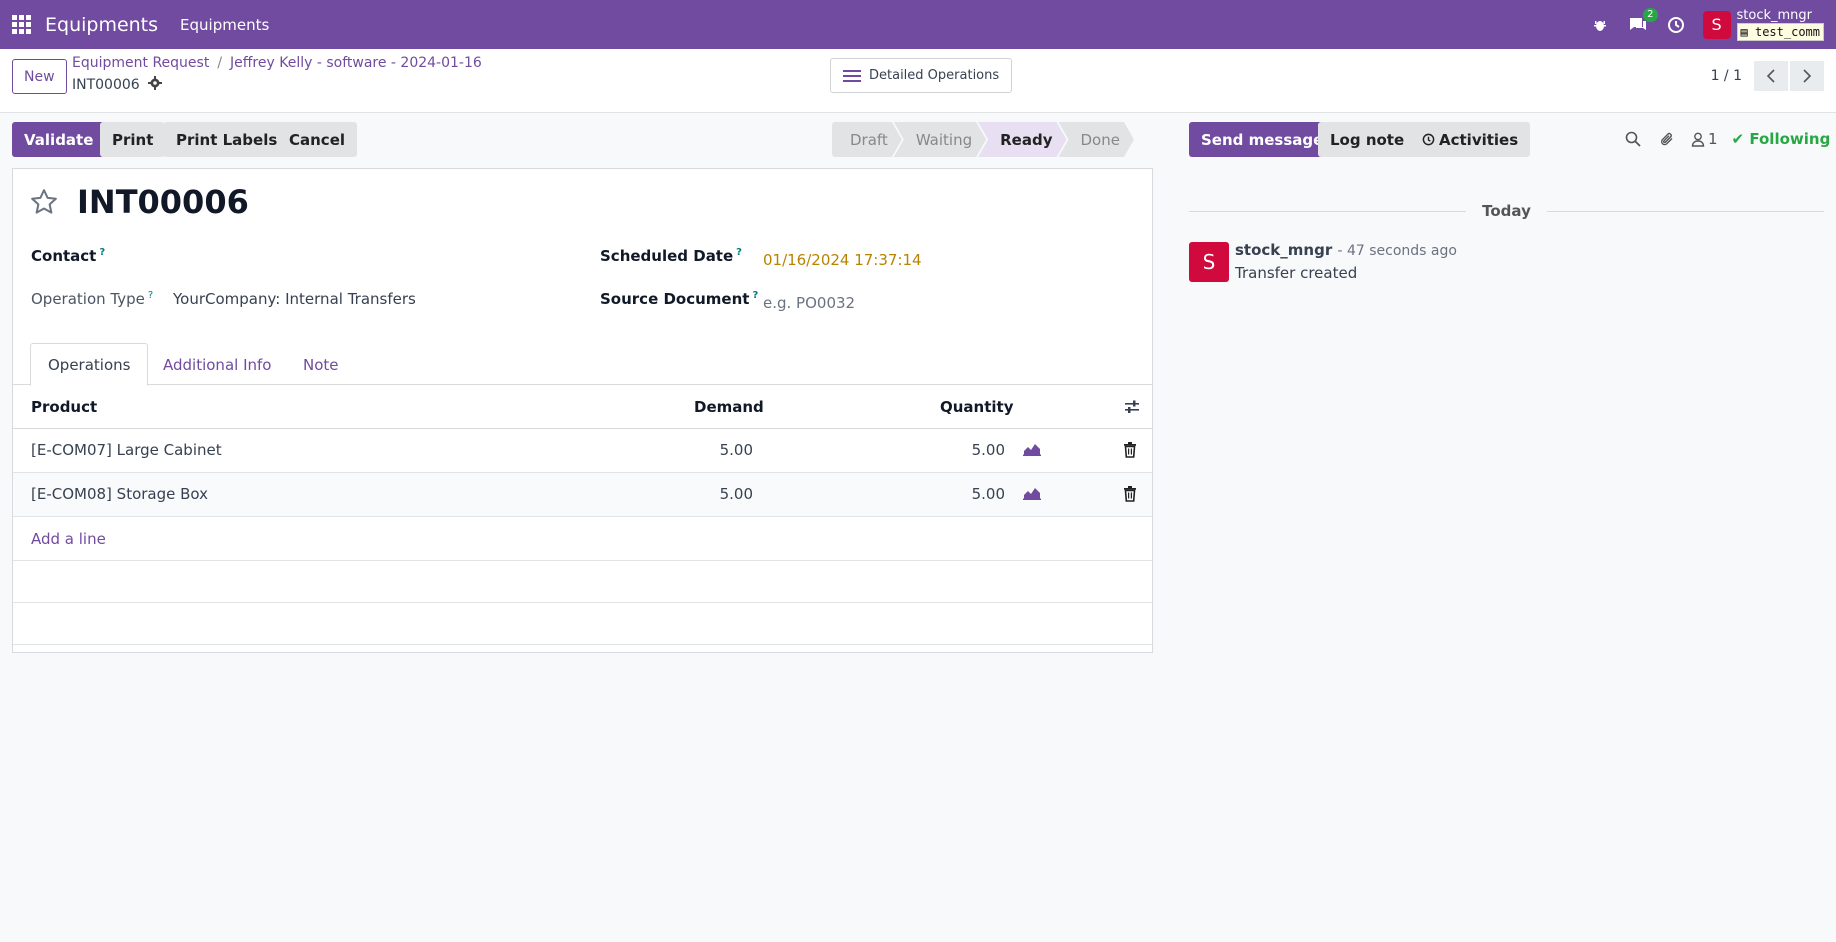 The height and width of the screenshot is (942, 1836). What do you see at coordinates (1774, 15) in the screenshot?
I see `user-name: stock_mngr` at bounding box center [1774, 15].